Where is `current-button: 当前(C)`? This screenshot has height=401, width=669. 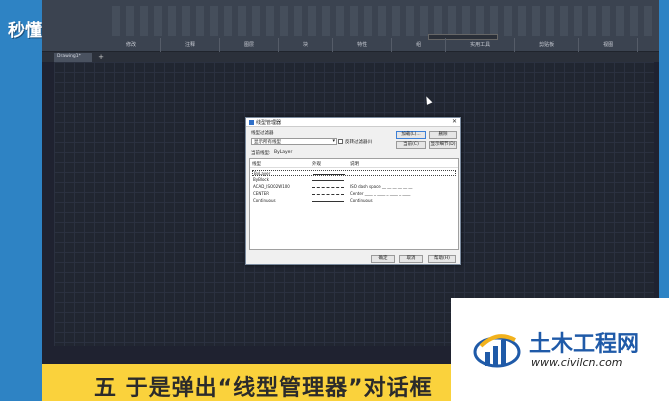
current-button: 当前(C) is located at coordinates (411, 145).